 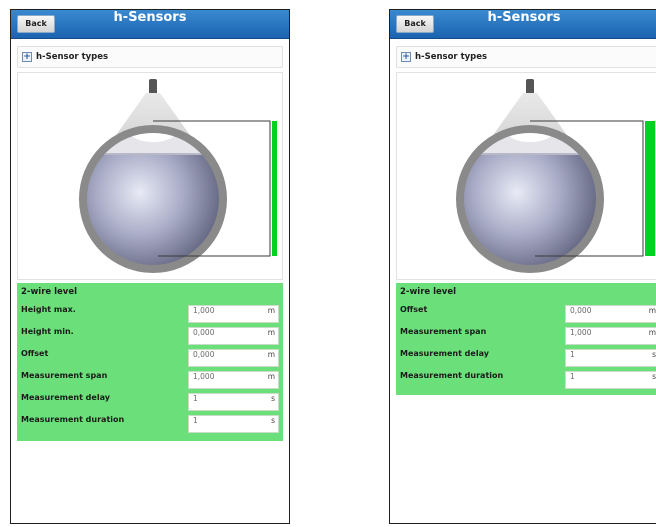 I want to click on param-label: Height min., so click(x=47, y=331).